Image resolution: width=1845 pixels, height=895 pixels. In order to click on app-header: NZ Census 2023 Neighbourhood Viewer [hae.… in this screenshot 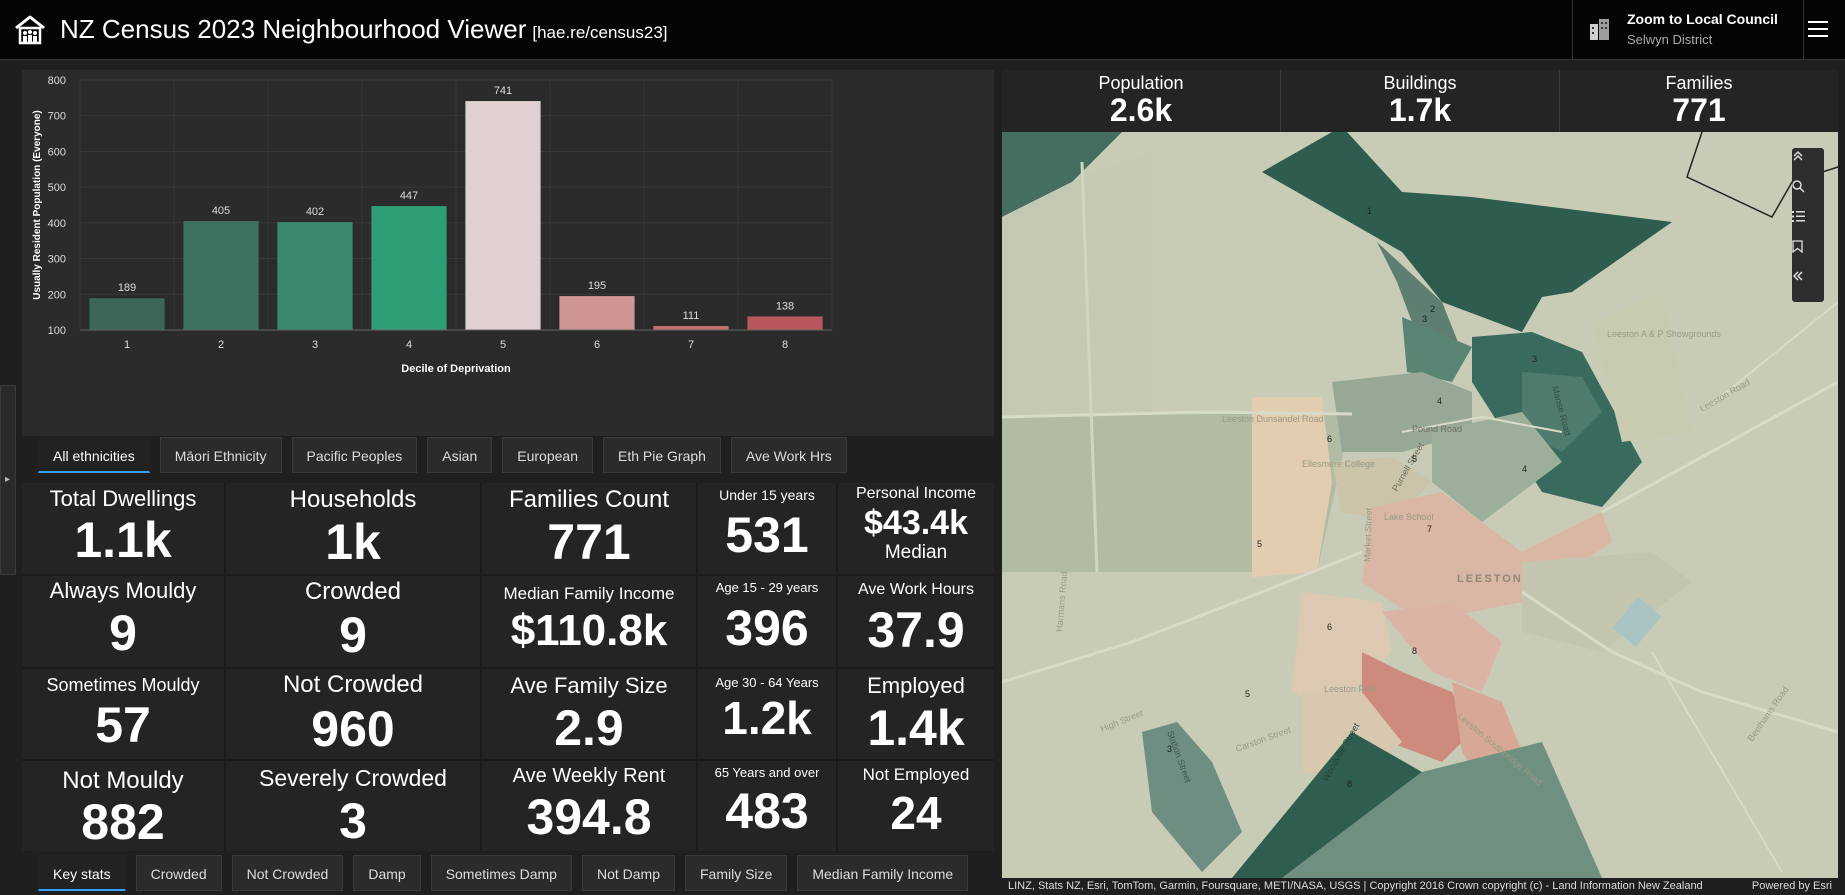, I will do `click(922, 30)`.